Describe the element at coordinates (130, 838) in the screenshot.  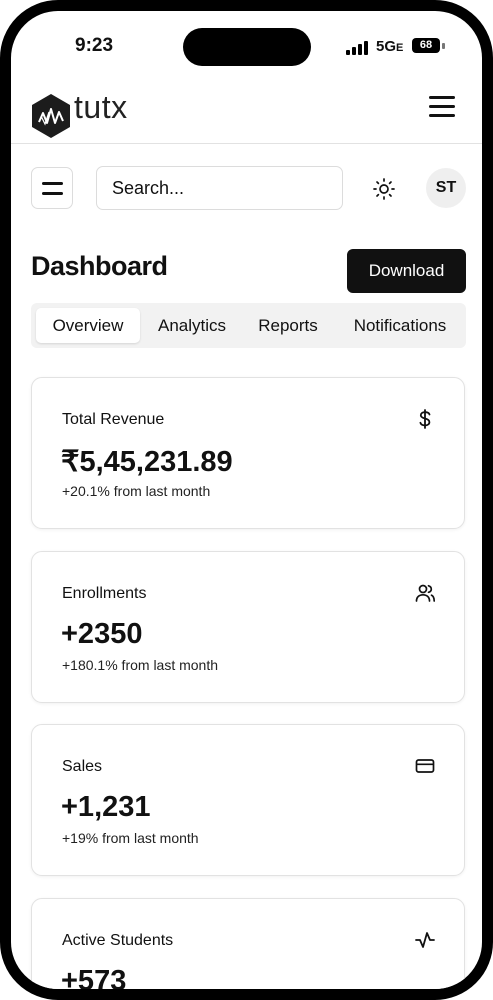
I see `card-note: +19% from last month` at that location.